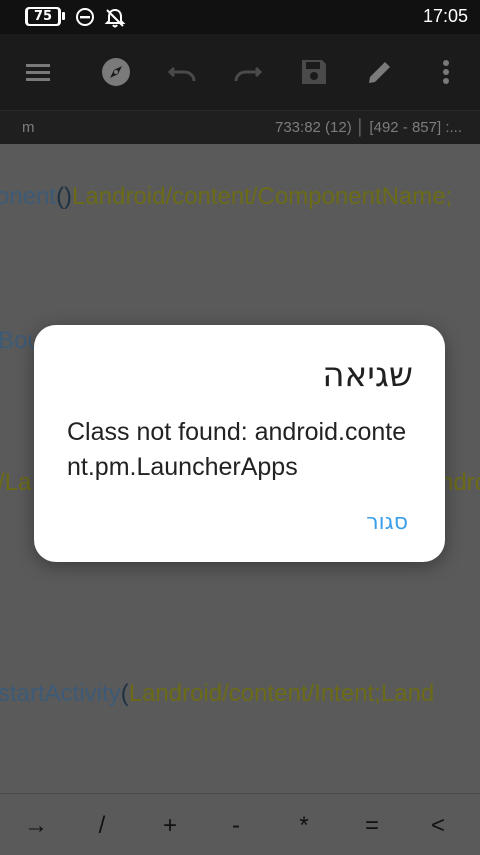 Image resolution: width=480 pixels, height=855 pixels. Describe the element at coordinates (36, 826) in the screenshot. I see `key-arrow: →` at that location.